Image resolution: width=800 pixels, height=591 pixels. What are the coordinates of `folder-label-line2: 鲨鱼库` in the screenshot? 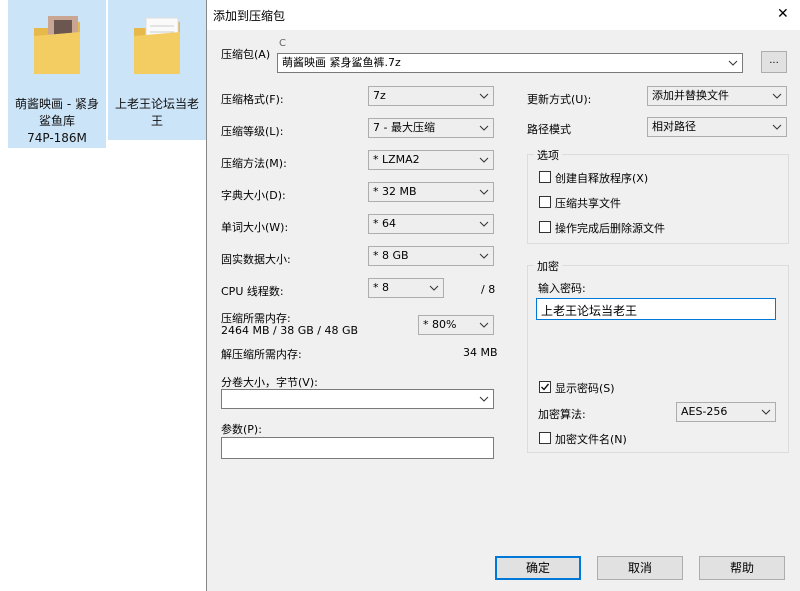 It's located at (56, 121).